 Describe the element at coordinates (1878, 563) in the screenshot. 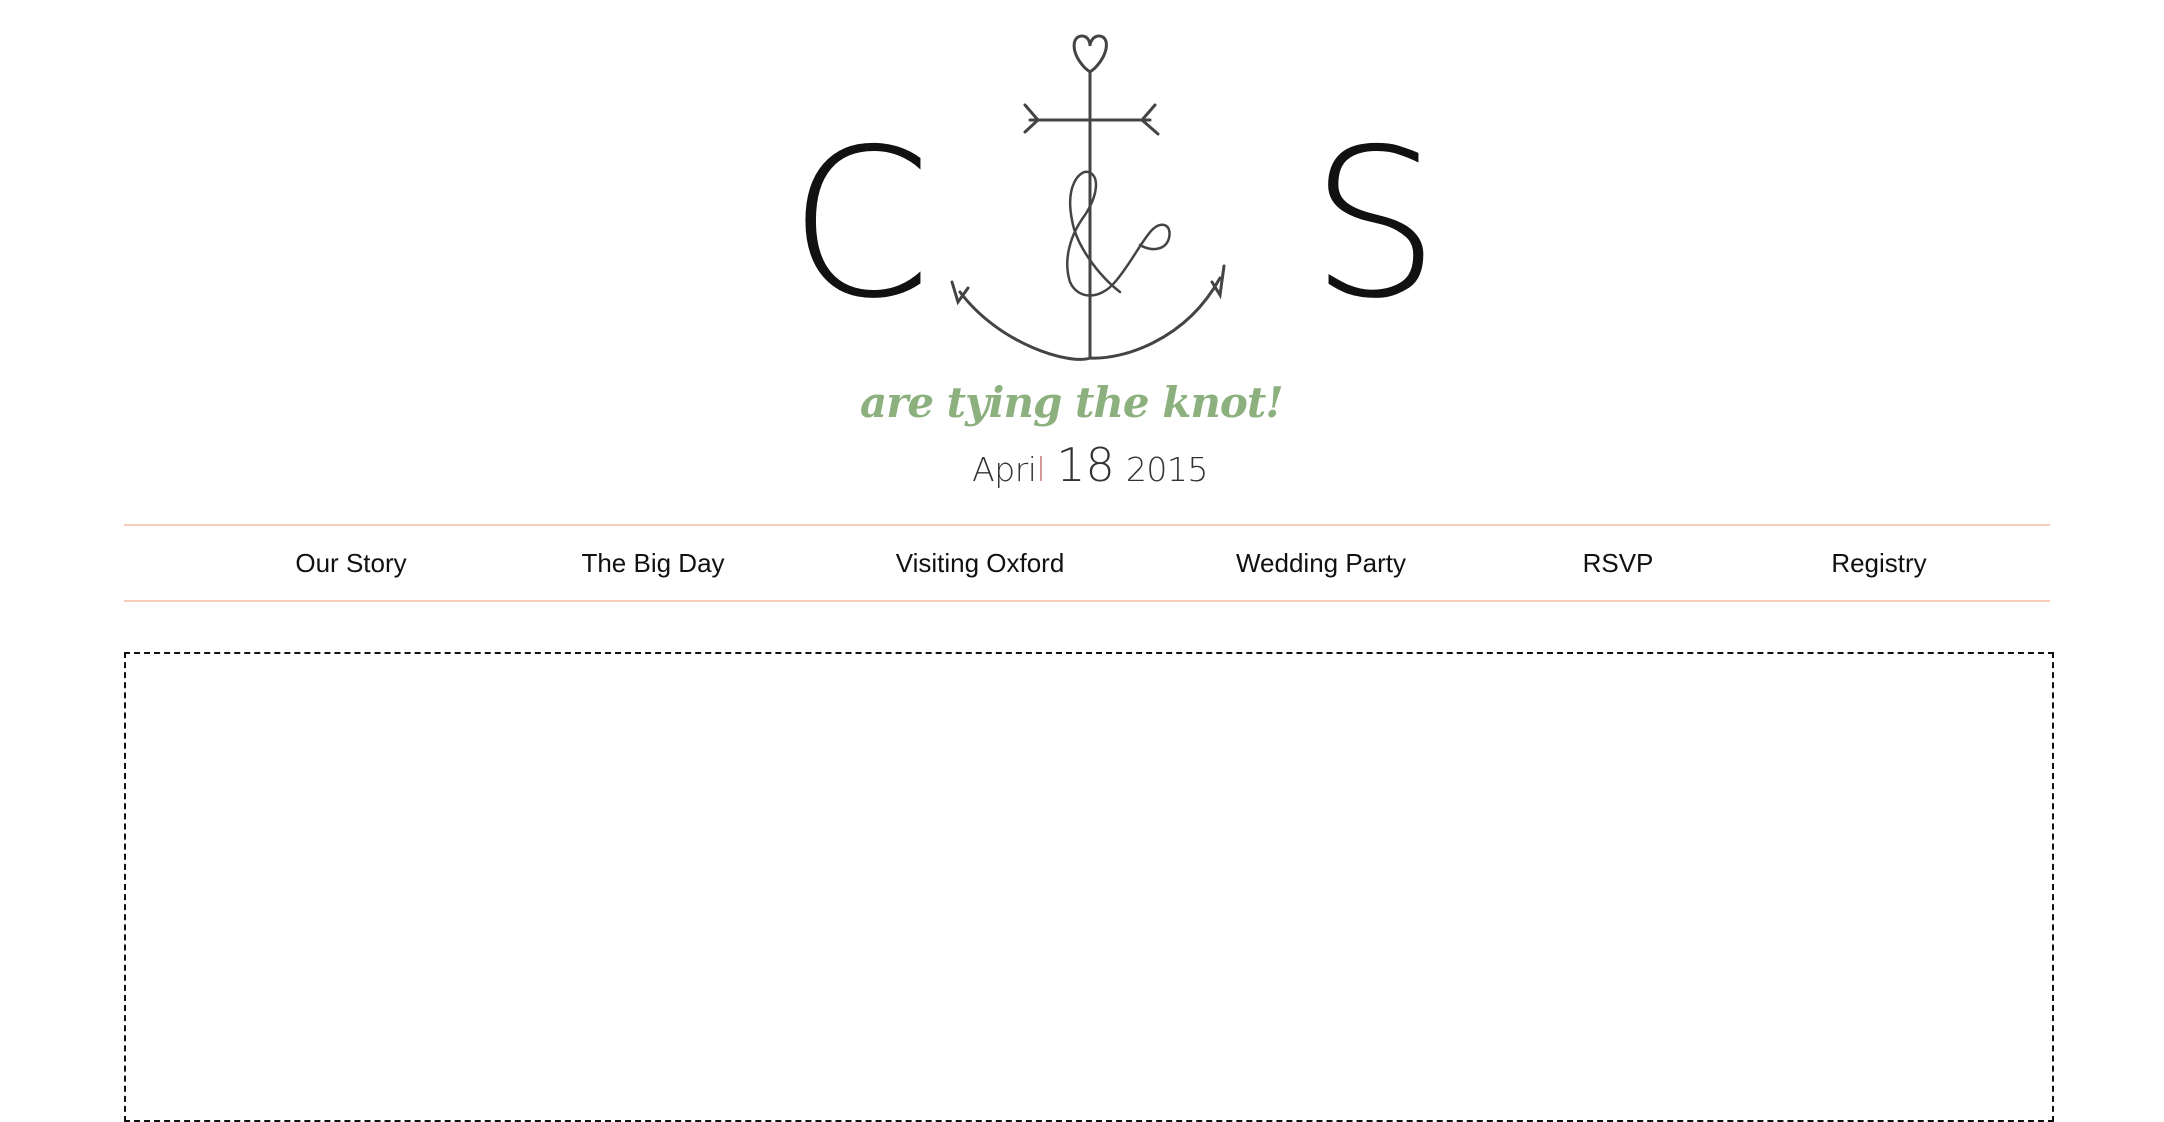

I see `nav-item-registry: Registry` at that location.